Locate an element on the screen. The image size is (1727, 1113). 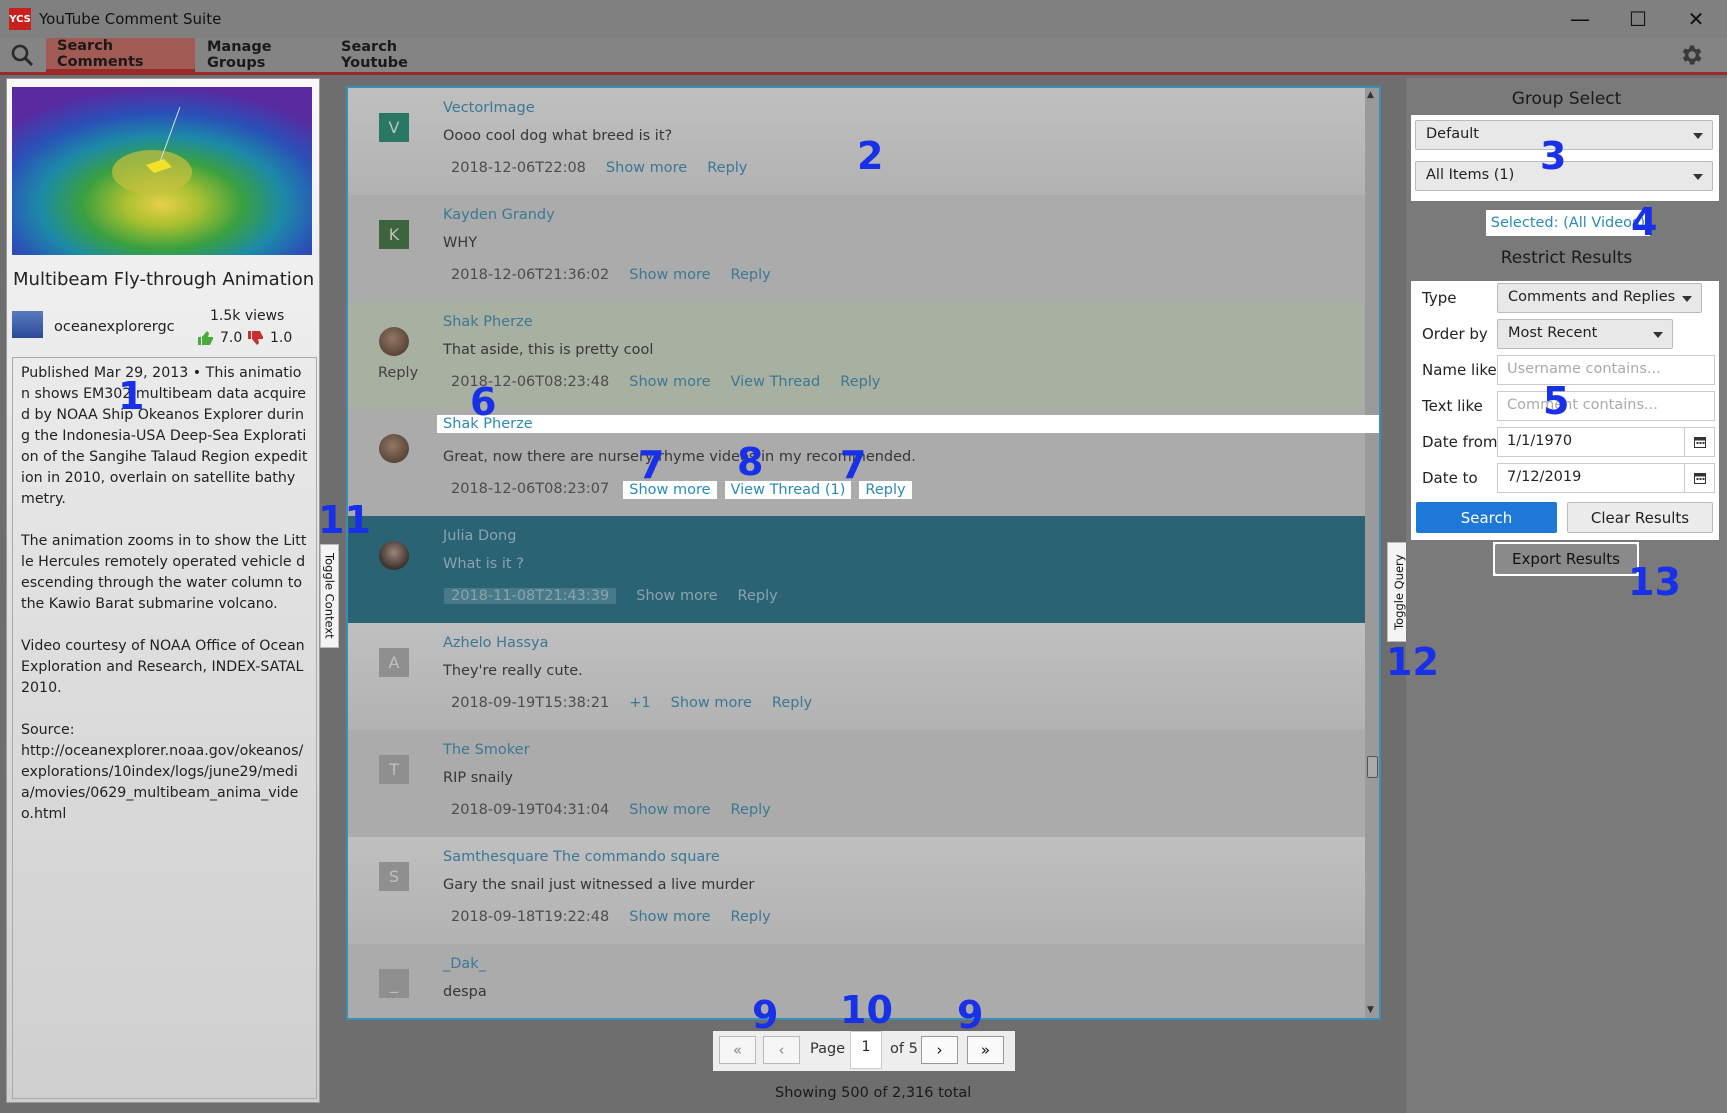
order-dropdown: Most Recent is located at coordinates (1585, 334).